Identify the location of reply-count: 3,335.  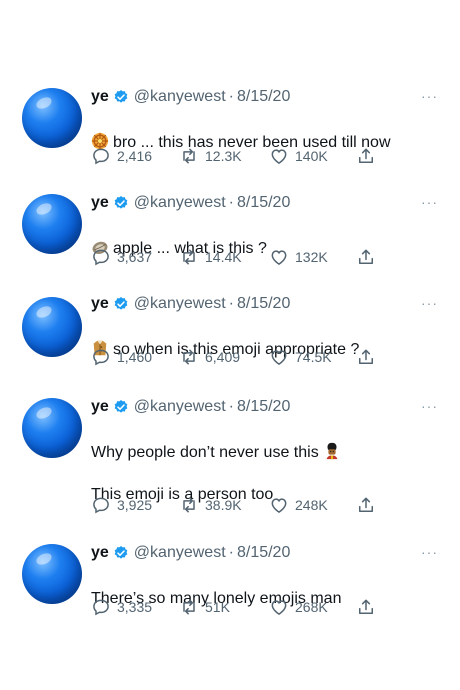
(135, 607).